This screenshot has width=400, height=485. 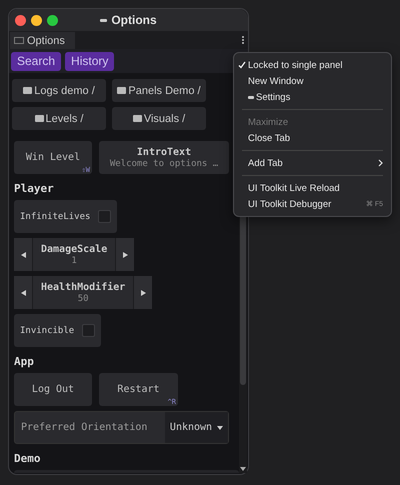 What do you see at coordinates (74, 249) in the screenshot?
I see `field-label: DamageScale` at bounding box center [74, 249].